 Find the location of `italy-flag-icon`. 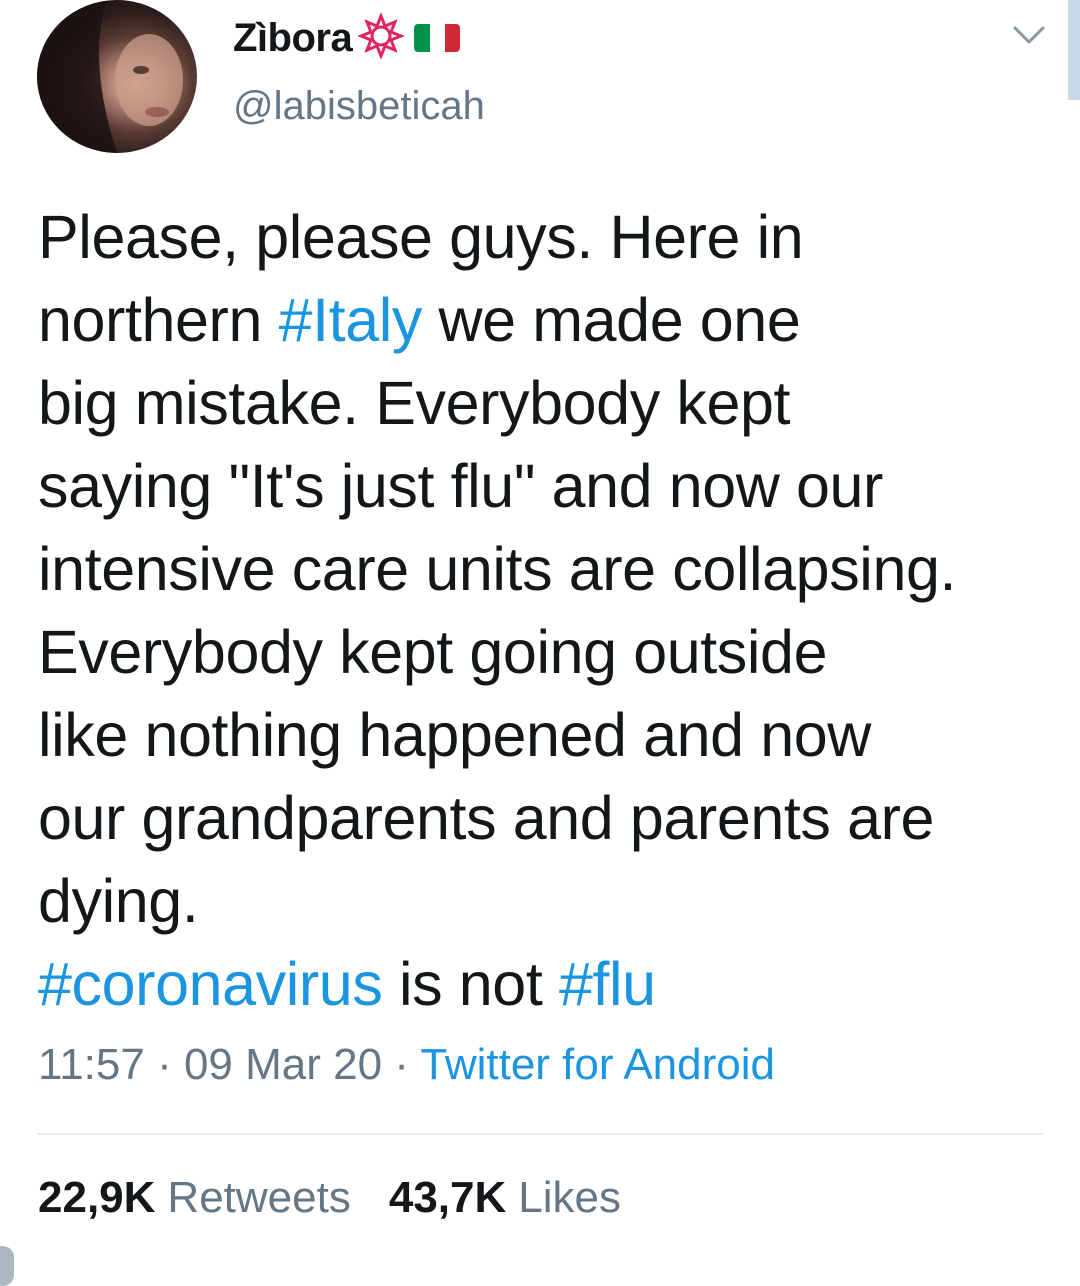

italy-flag-icon is located at coordinates (437, 38).